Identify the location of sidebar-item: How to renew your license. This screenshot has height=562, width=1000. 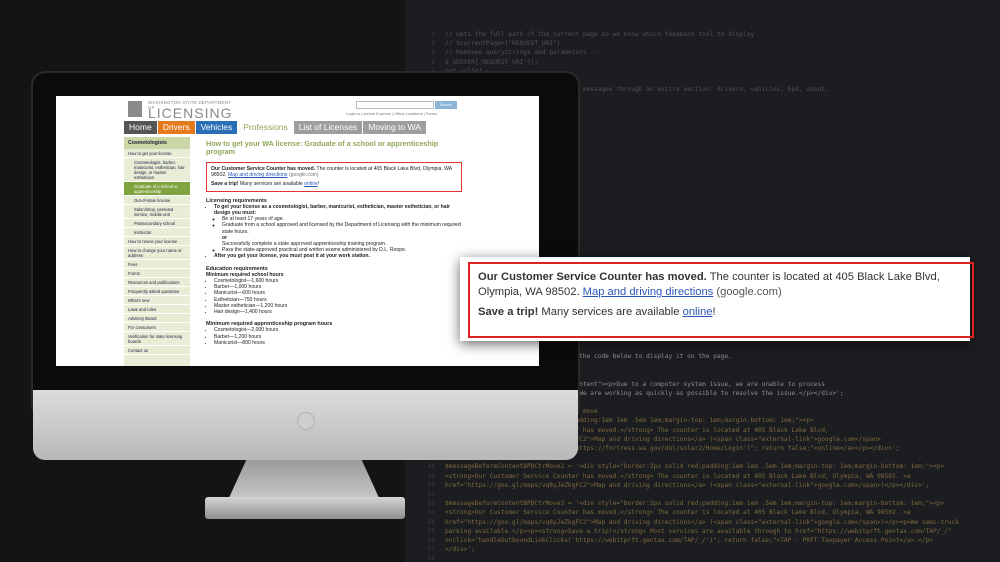
(157, 241).